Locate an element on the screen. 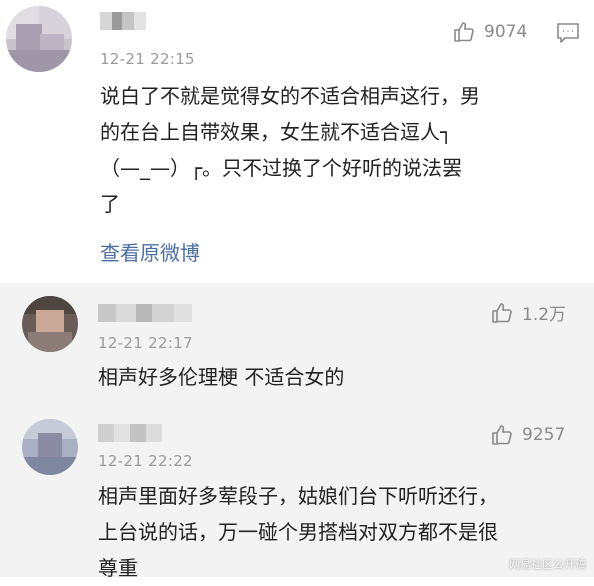  view-original-link: 查看原微博 is located at coordinates (150, 251).